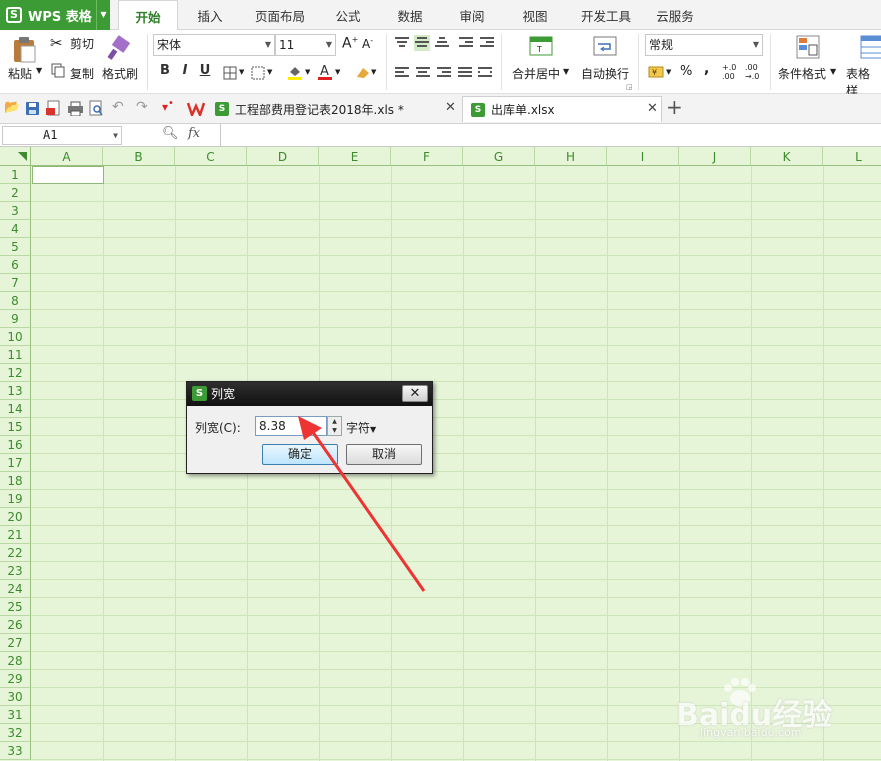 The width and height of the screenshot is (881, 761). I want to click on tab-review: 审阅, so click(472, 15).